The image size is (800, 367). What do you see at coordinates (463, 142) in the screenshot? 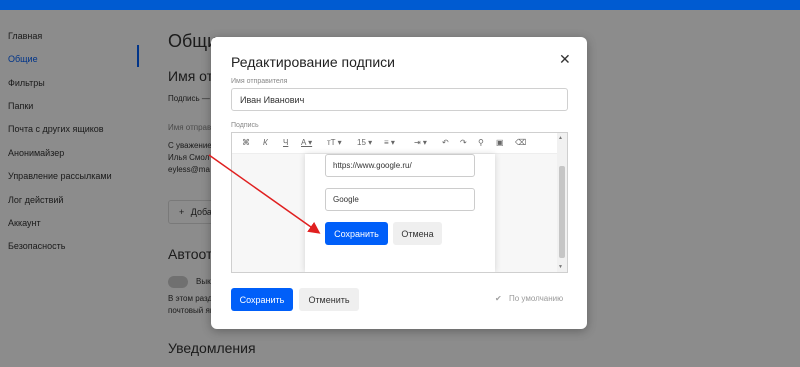
I see `redo-icon: ↷` at bounding box center [463, 142].